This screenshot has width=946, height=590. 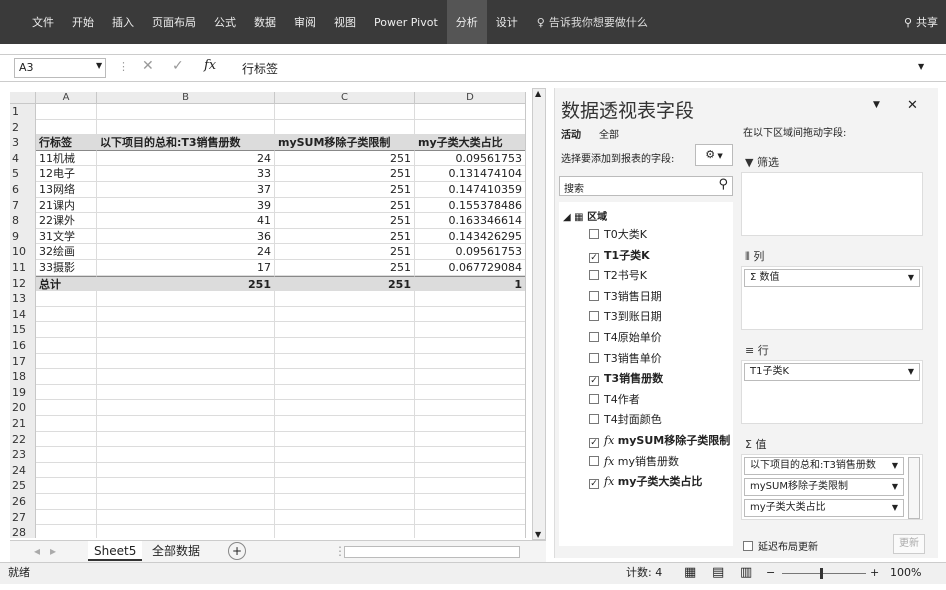 What do you see at coordinates (66, 98) in the screenshot?
I see `col-header-a: A` at bounding box center [66, 98].